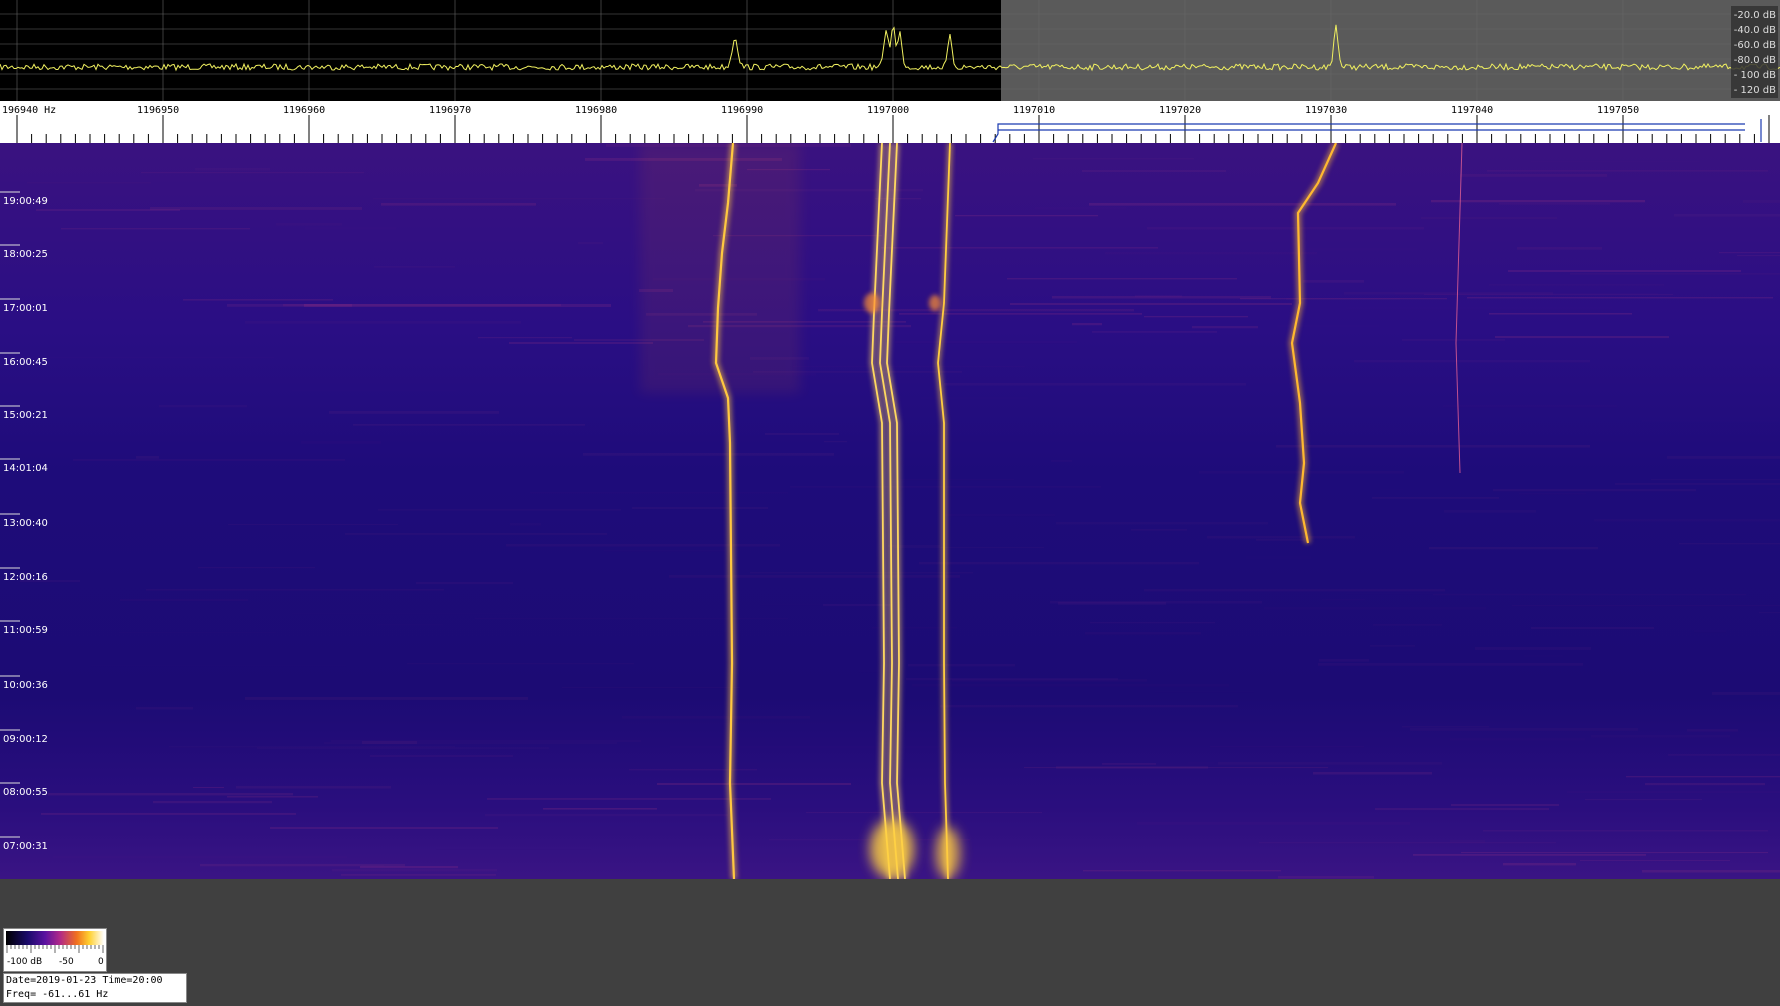 Image resolution: width=1780 pixels, height=1006 pixels. I want to click on db-label: -60.0 dB, so click(1755, 45).